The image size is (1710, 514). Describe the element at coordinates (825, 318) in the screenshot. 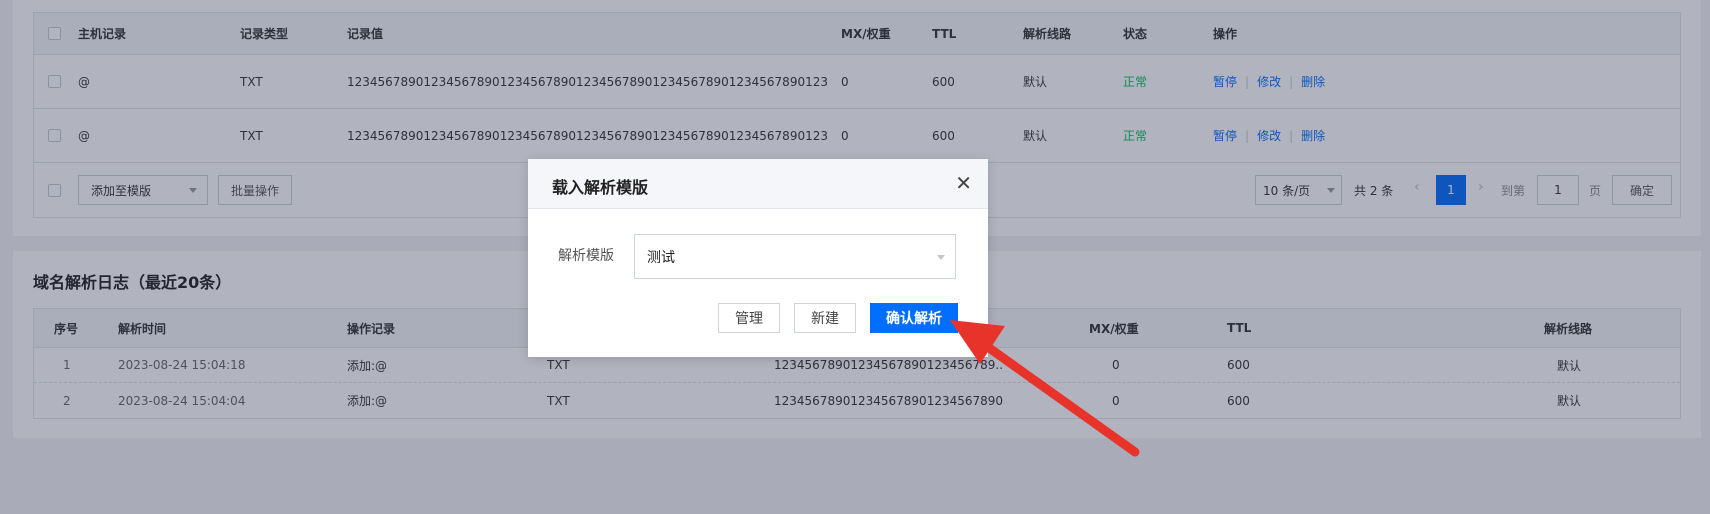

I see `create-button: 新建` at that location.